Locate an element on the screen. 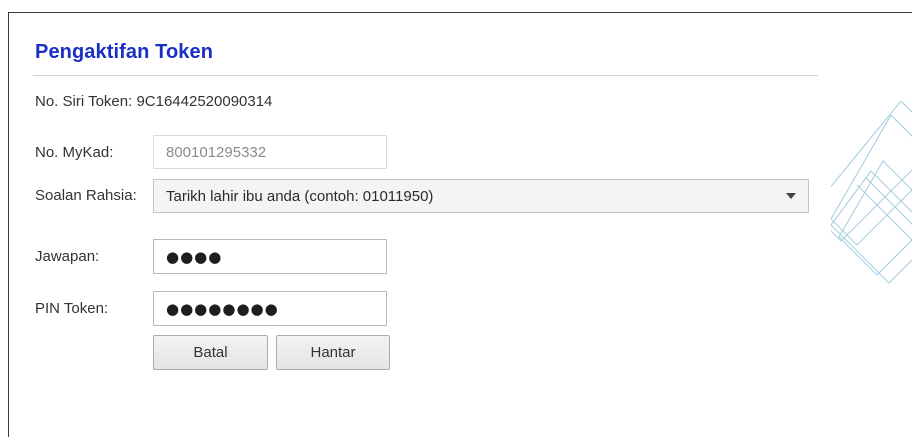 Image resolution: width=912 pixels, height=437 pixels. mykad-placeholder: 800101295332 is located at coordinates (216, 152).